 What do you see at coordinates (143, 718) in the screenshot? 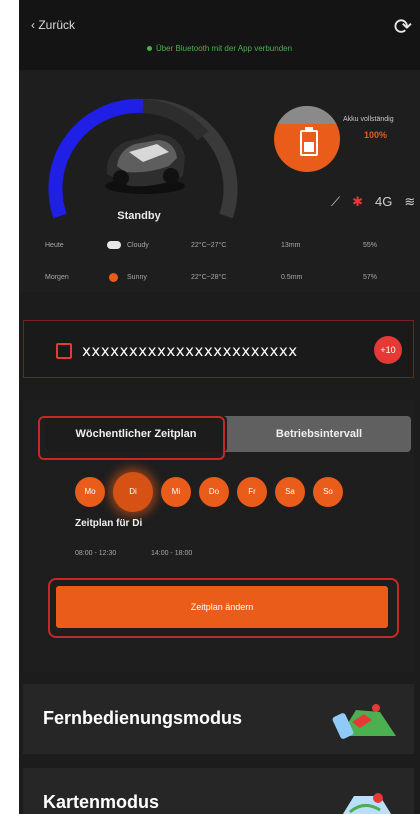
I see `remote-mode-title: Fernbedienungsmodus` at bounding box center [143, 718].